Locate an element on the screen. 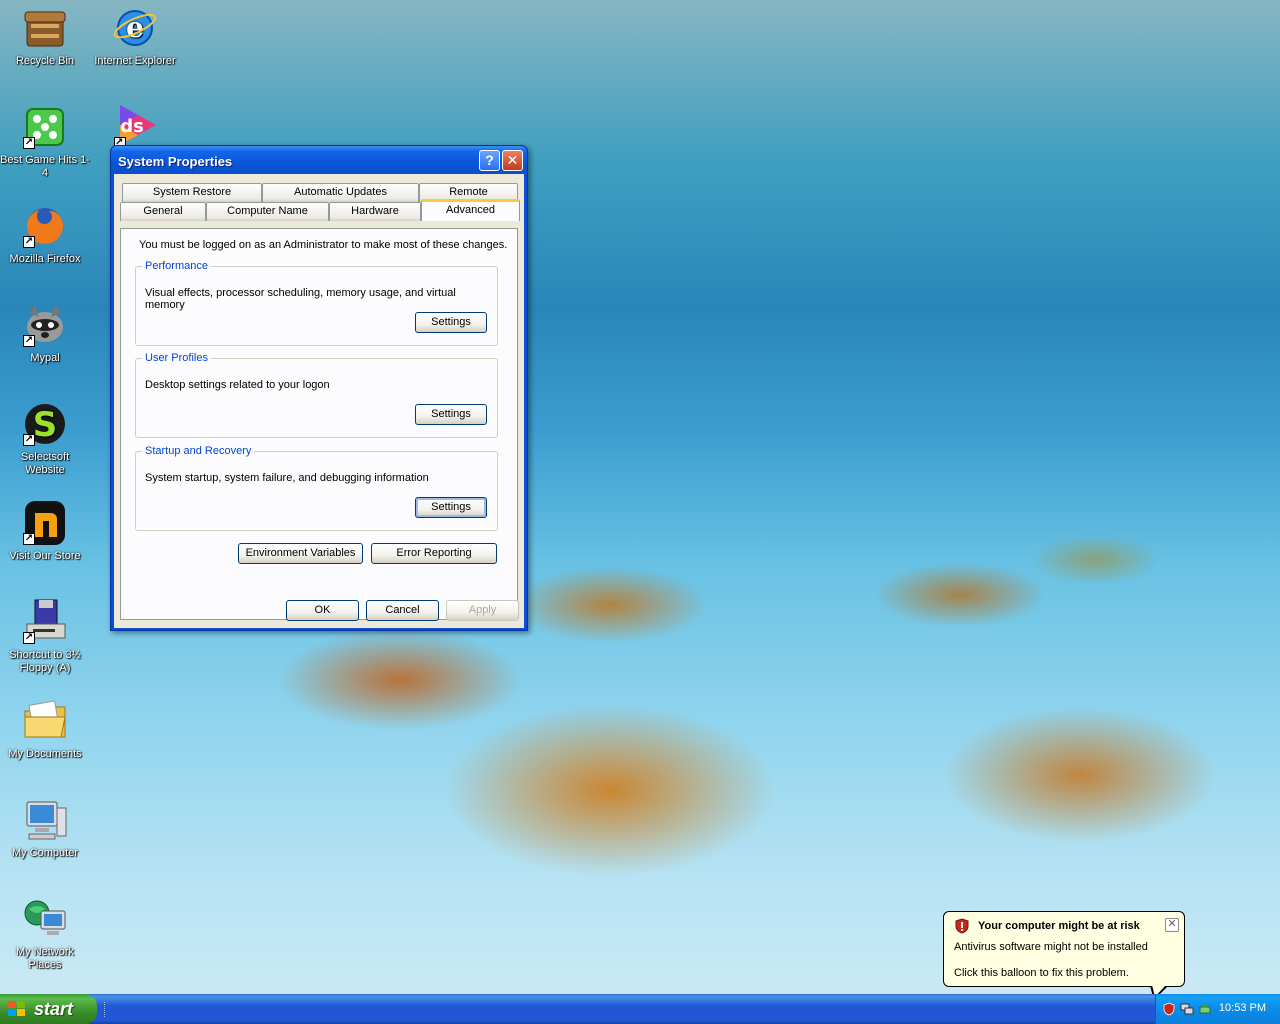 The height and width of the screenshot is (1024, 1280). balloon-title: Your computer might be at risk is located at coordinates (1059, 926).